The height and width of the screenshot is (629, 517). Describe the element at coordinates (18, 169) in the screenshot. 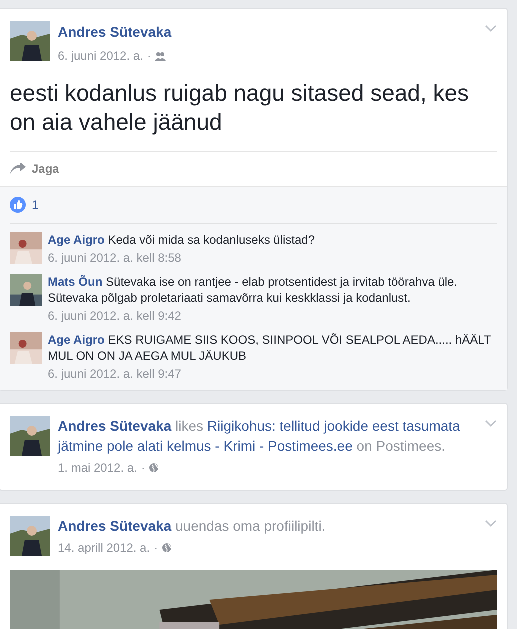

I see `share-arrow-icon` at that location.